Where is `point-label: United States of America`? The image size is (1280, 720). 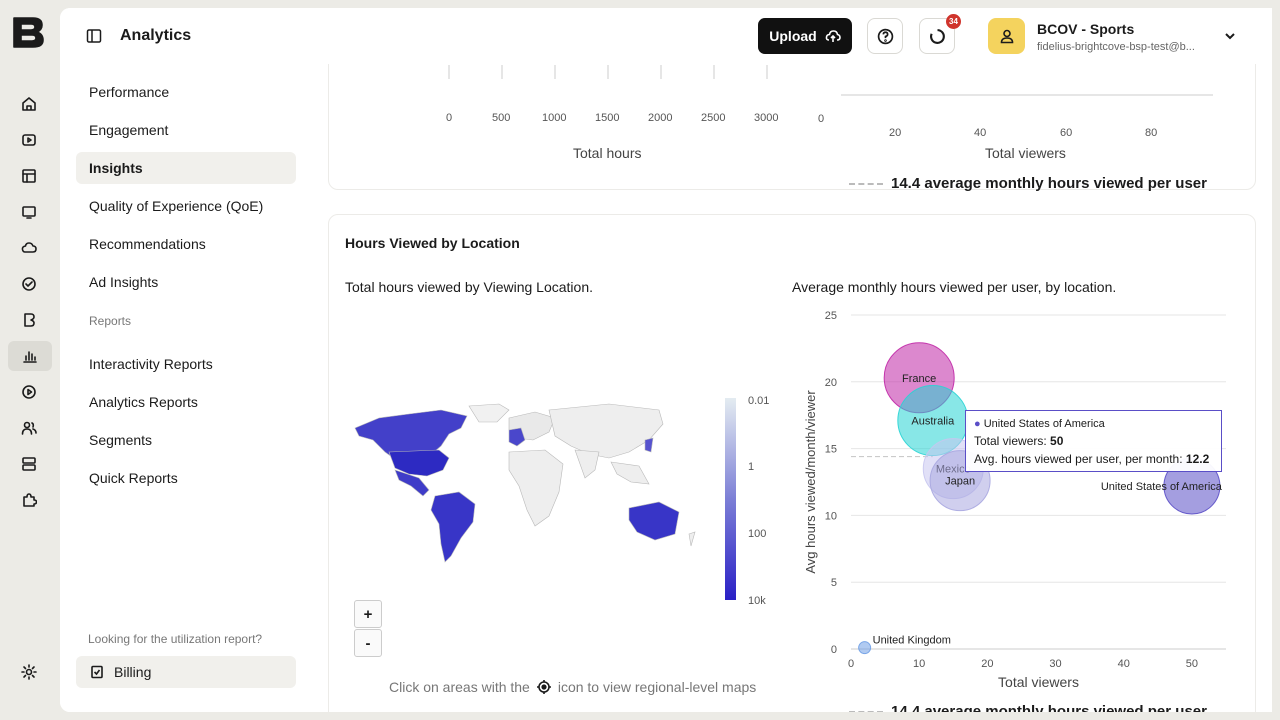
point-label: United States of America is located at coordinates (1162, 487).